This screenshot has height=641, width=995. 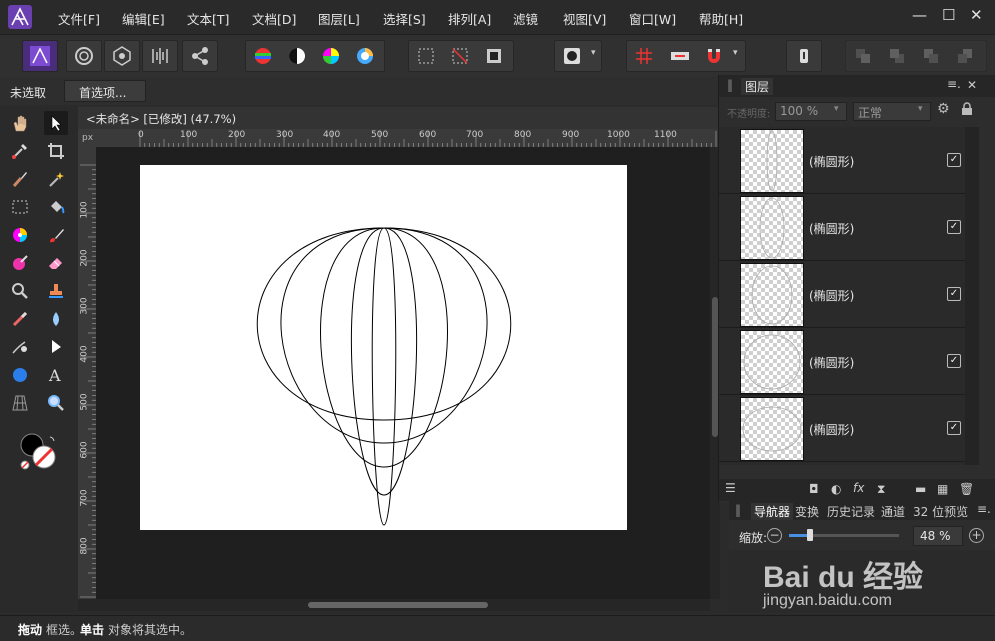 I want to click on gear-icon: ⚙, so click(x=943, y=109).